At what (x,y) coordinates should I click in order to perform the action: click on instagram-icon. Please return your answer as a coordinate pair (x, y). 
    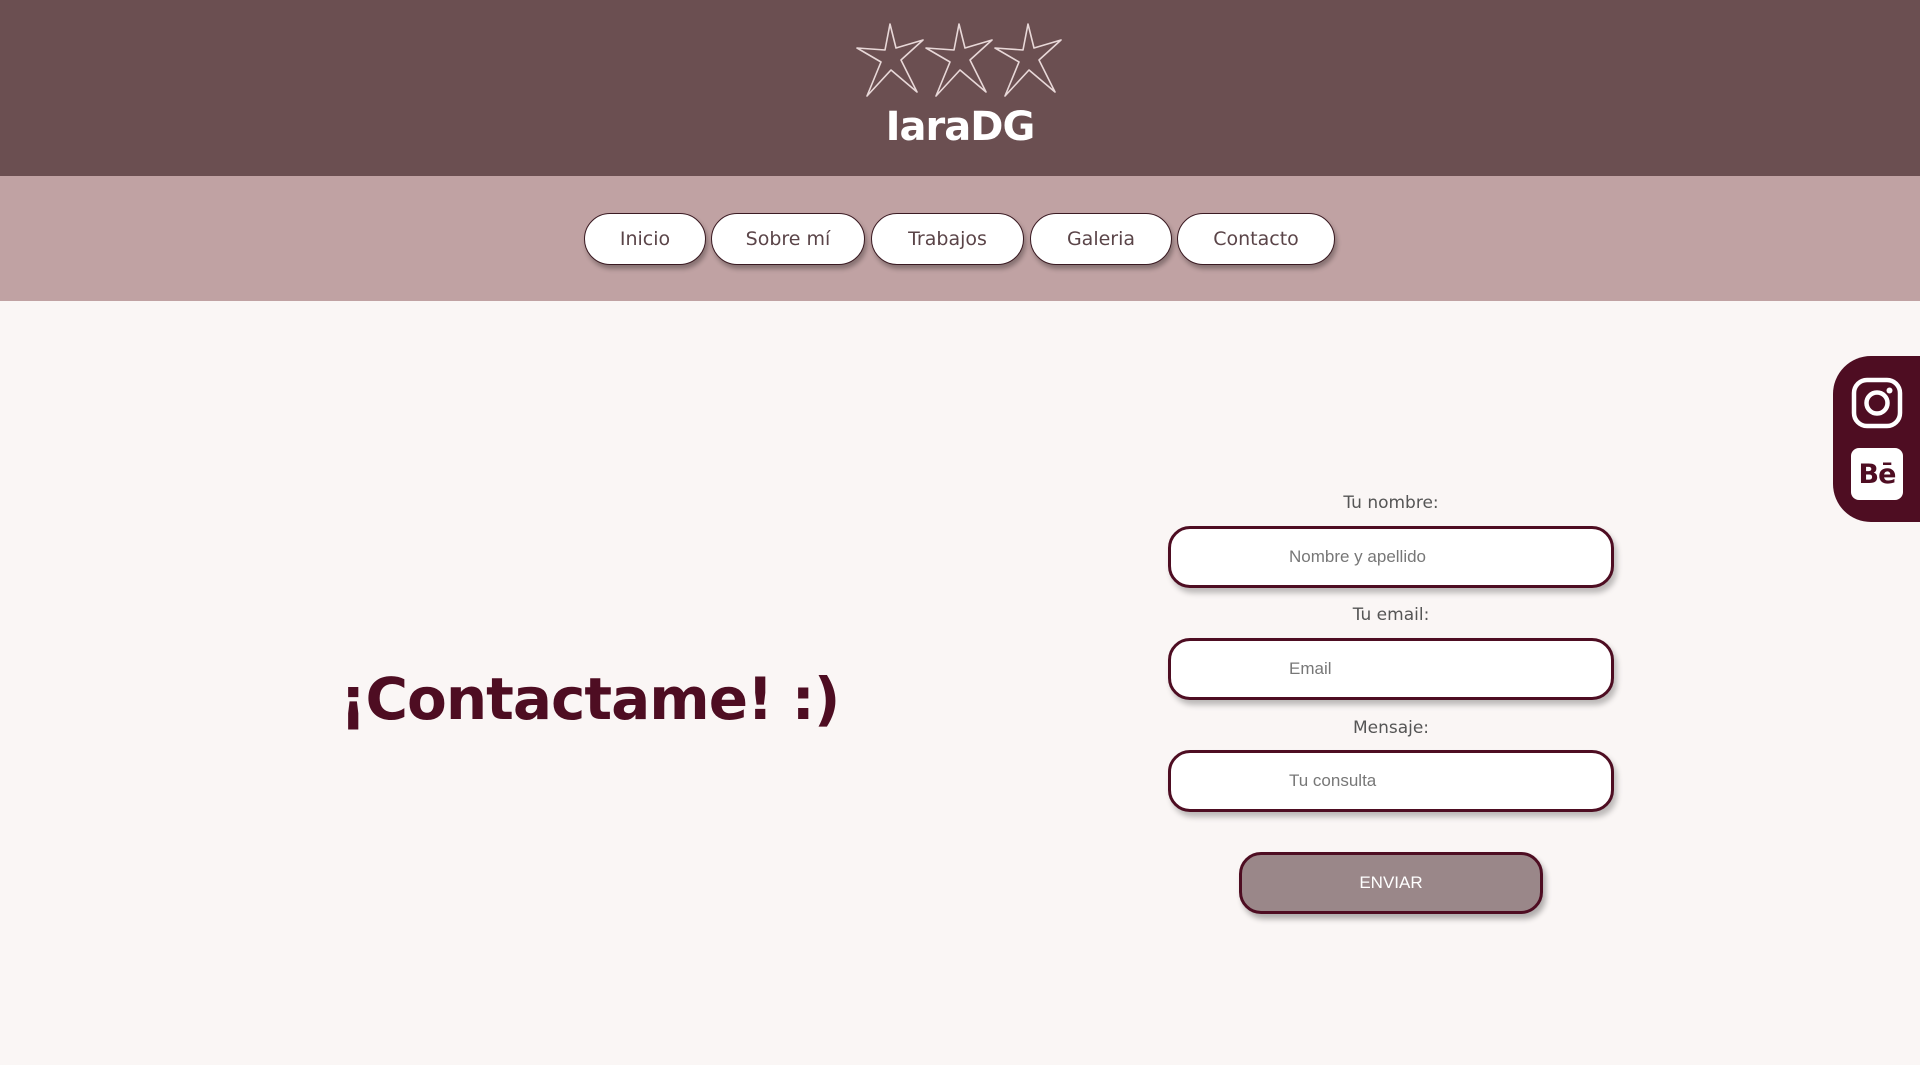
    Looking at the image, I should click on (1877, 403).